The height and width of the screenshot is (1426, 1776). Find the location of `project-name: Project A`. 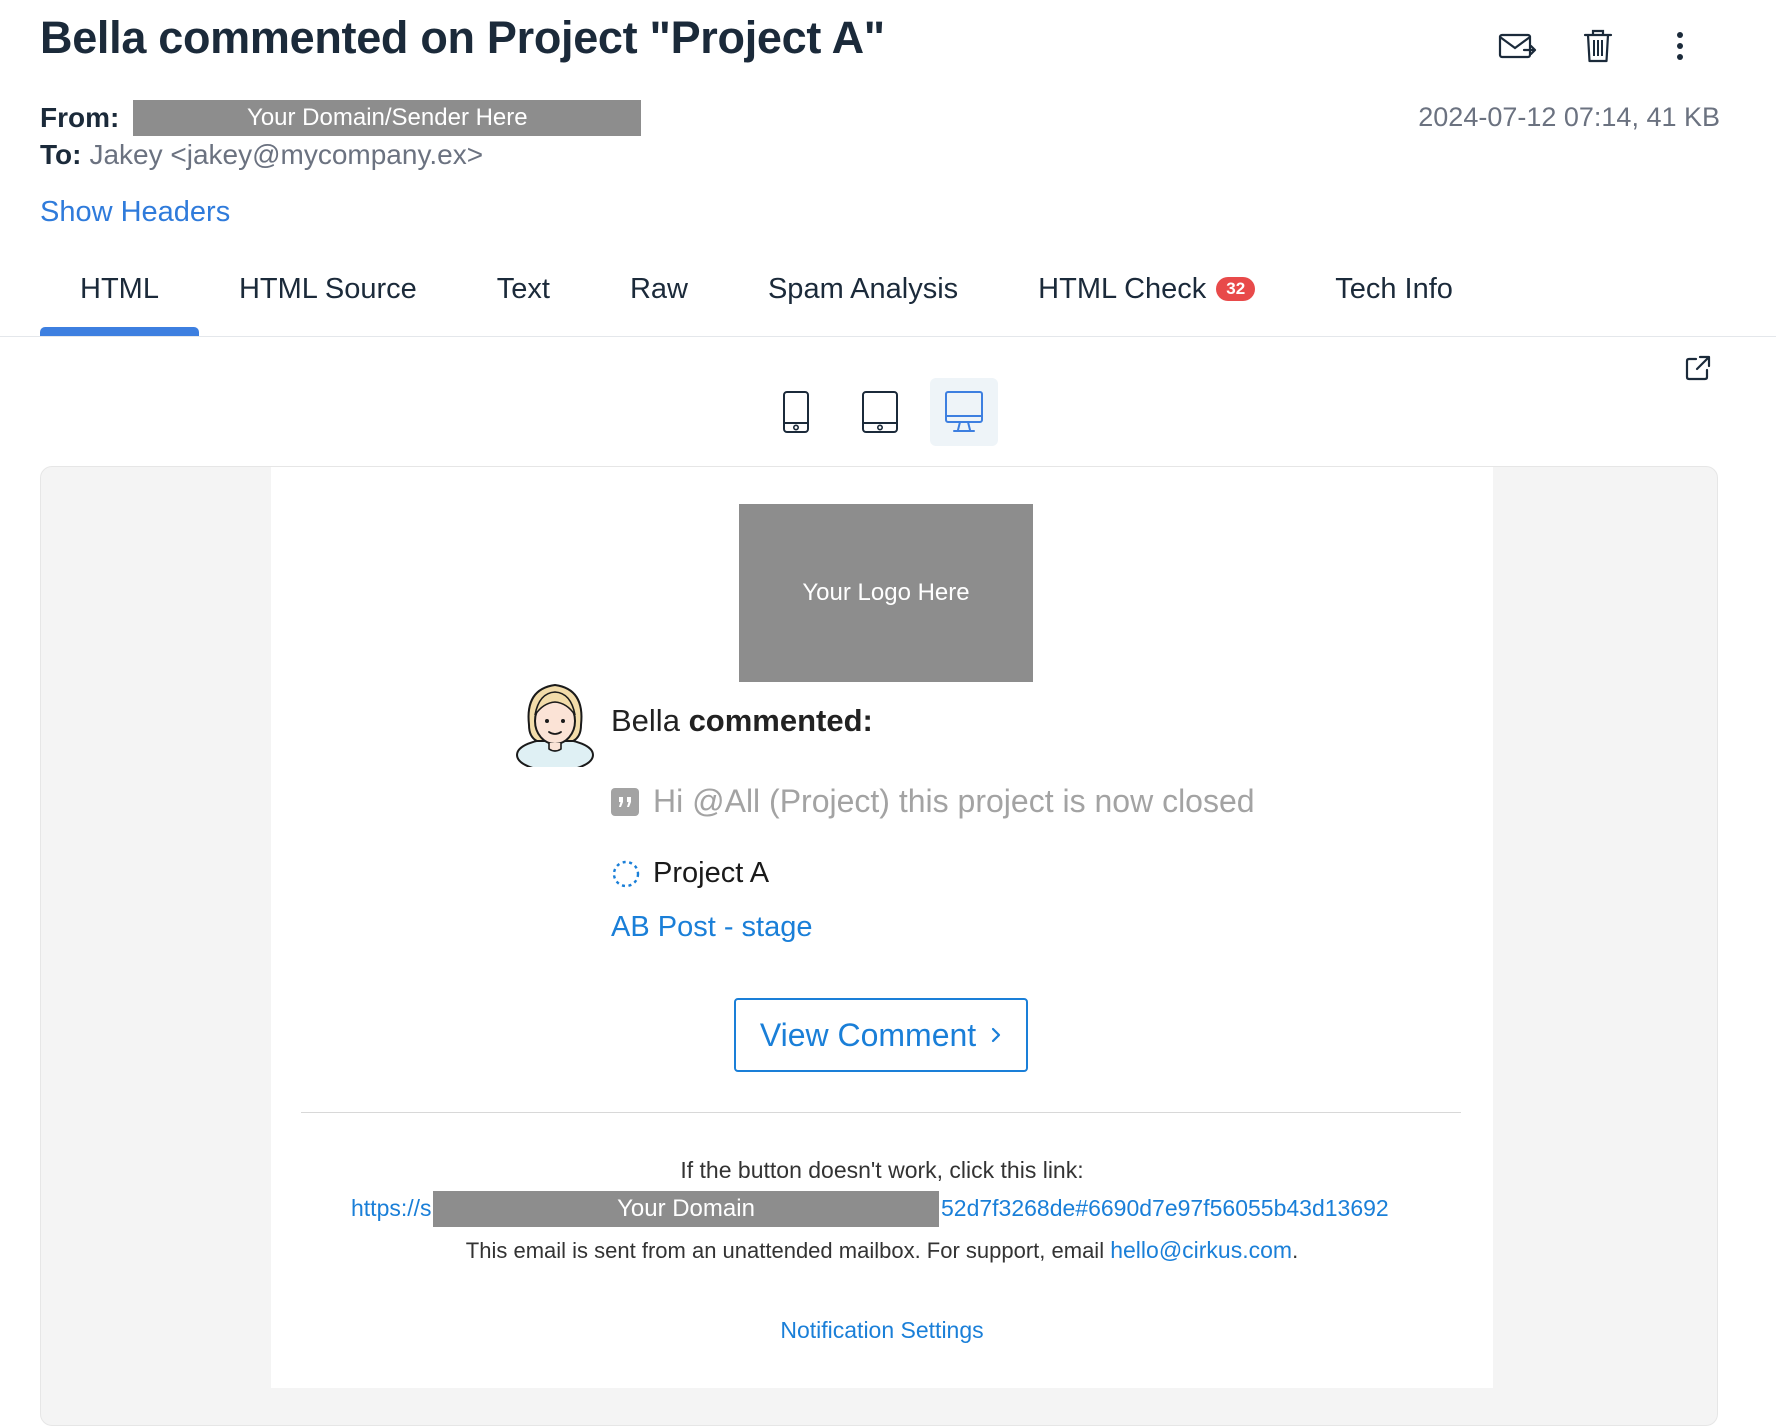

project-name: Project A is located at coordinates (711, 873).